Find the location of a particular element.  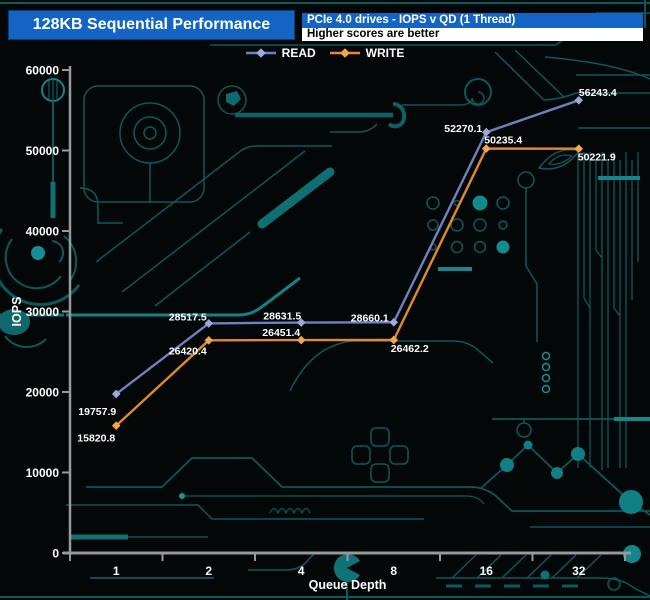

y-tick-label: 50000 is located at coordinates (43, 151).